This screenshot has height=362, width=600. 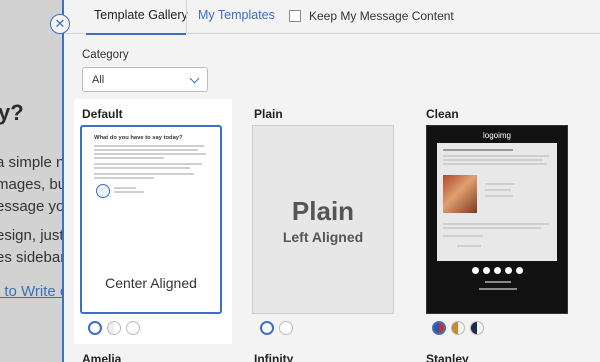 I want to click on variant-picker-plain, so click(x=276, y=328).